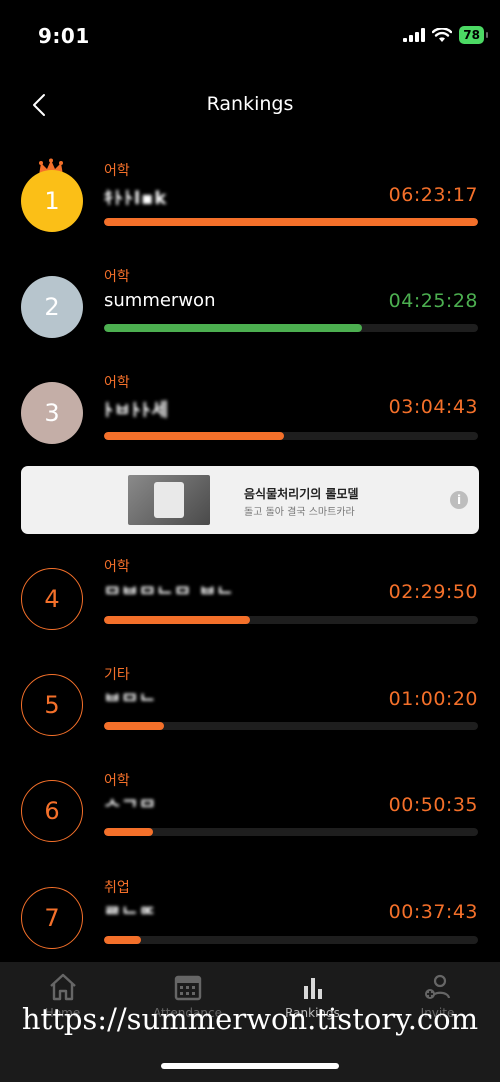 The width and height of the screenshot is (500, 1082). Describe the element at coordinates (136, 198) in the screenshot. I see `user-name: ｷﾄﾄl▪k` at that location.